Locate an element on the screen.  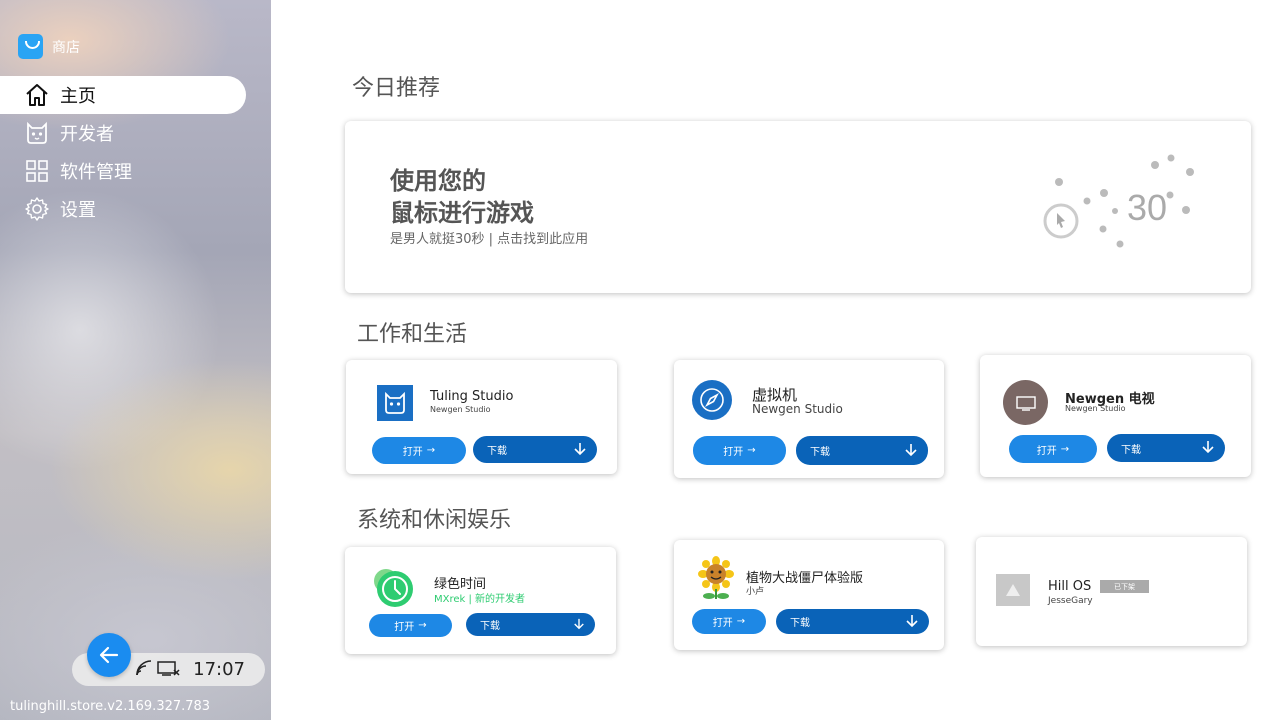
app-card-vm: 虚拟机 Newgen Studio 打开 → 下载 is located at coordinates (809, 419).